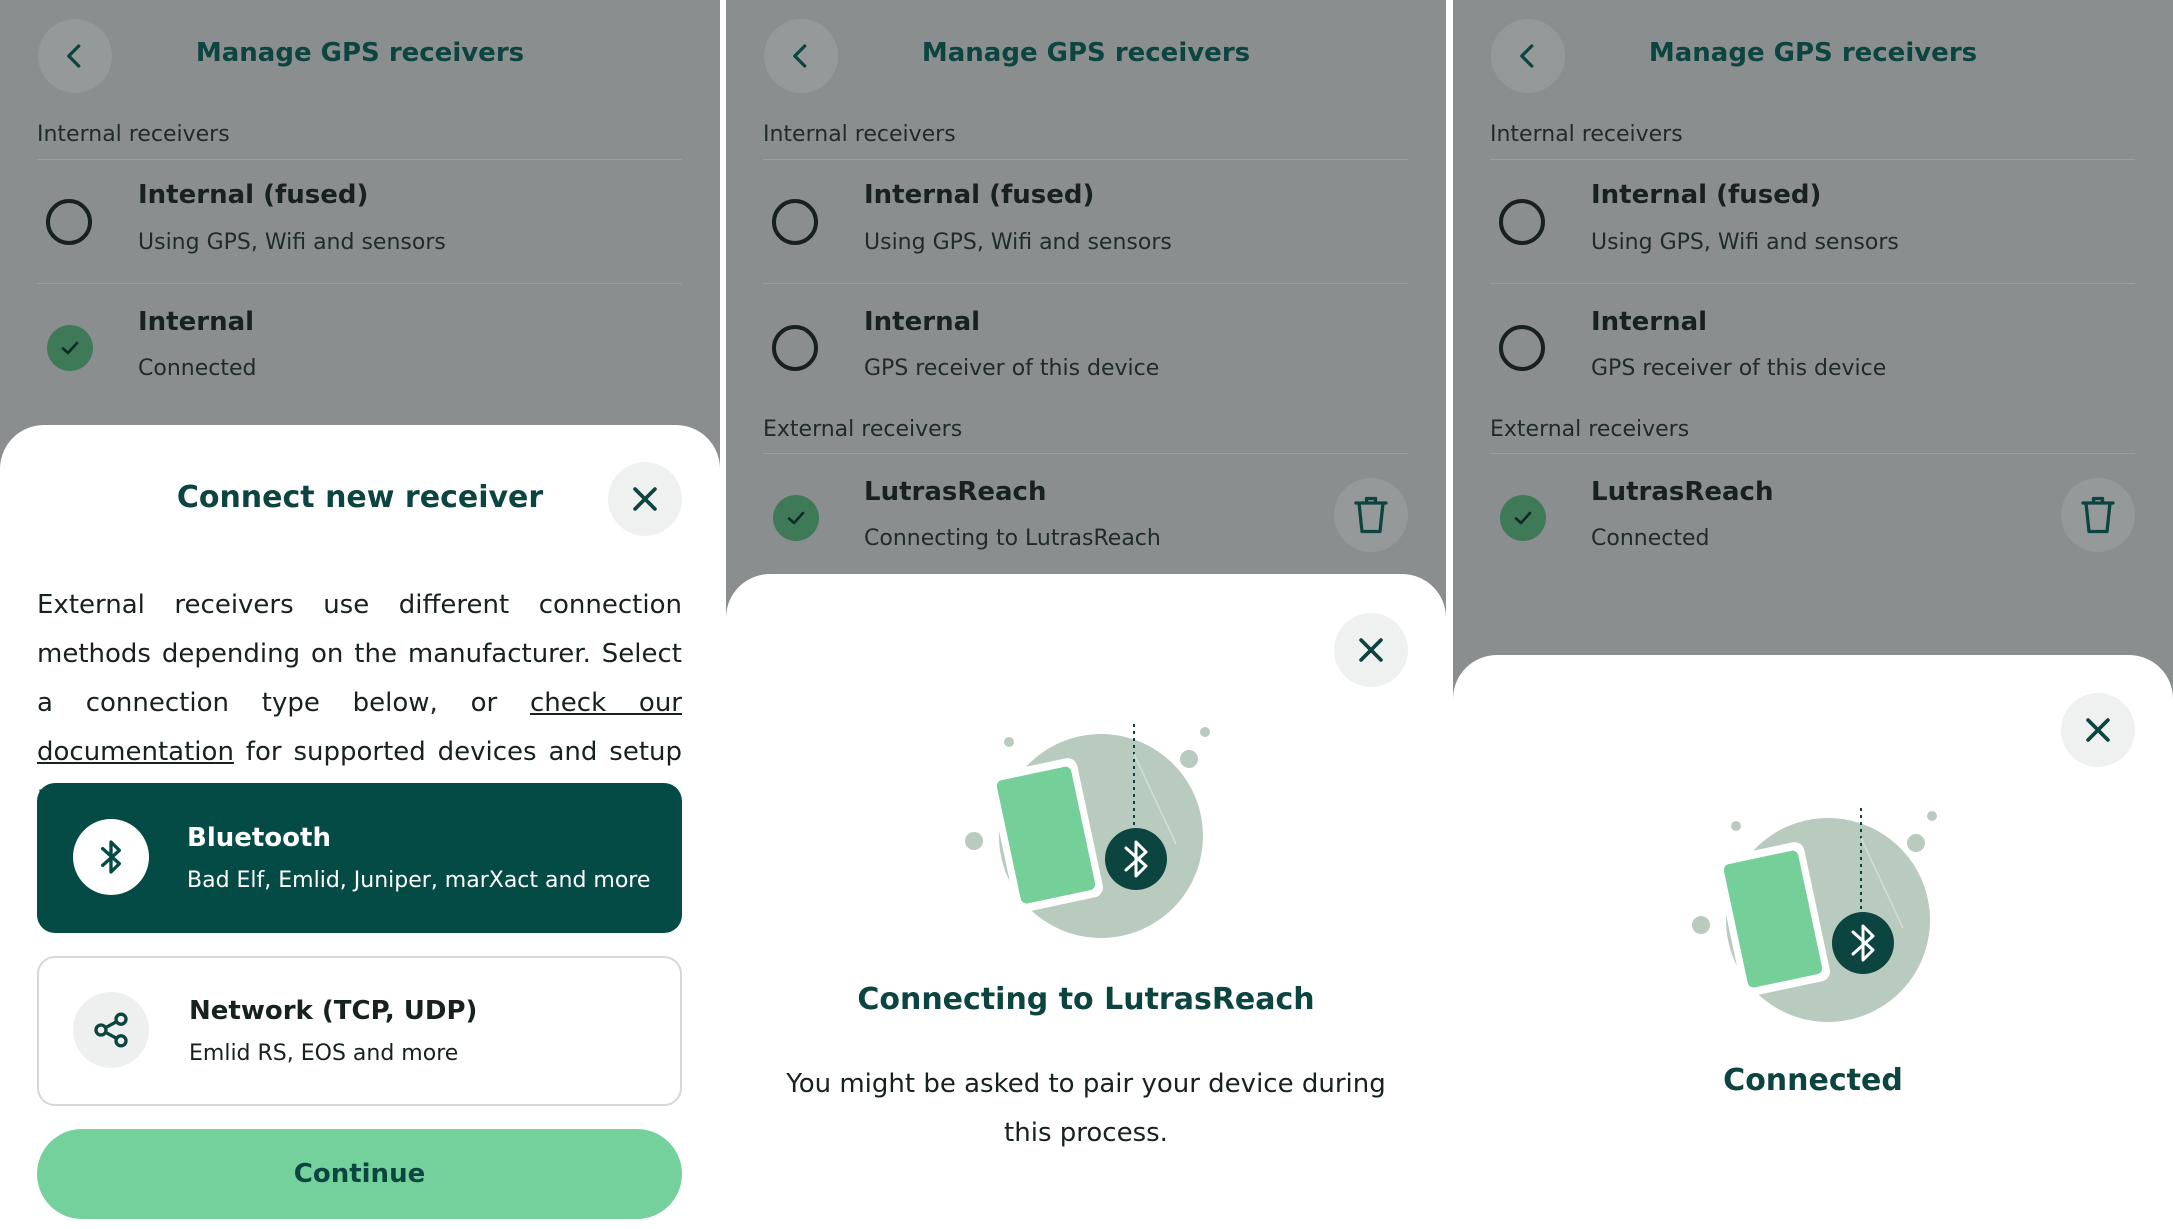 The image size is (2173, 1229). I want to click on option-subtitle: Emlid RS, EOS and more, so click(324, 1053).